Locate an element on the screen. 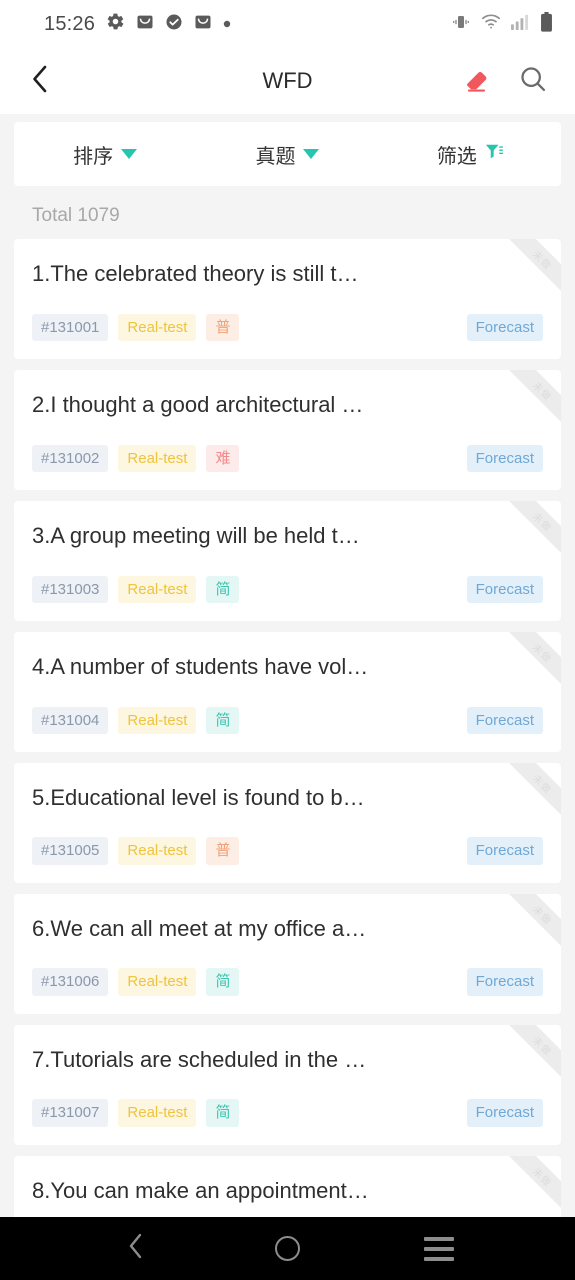 The image size is (575, 1280). nav-home-button is located at coordinates (287, 1249).